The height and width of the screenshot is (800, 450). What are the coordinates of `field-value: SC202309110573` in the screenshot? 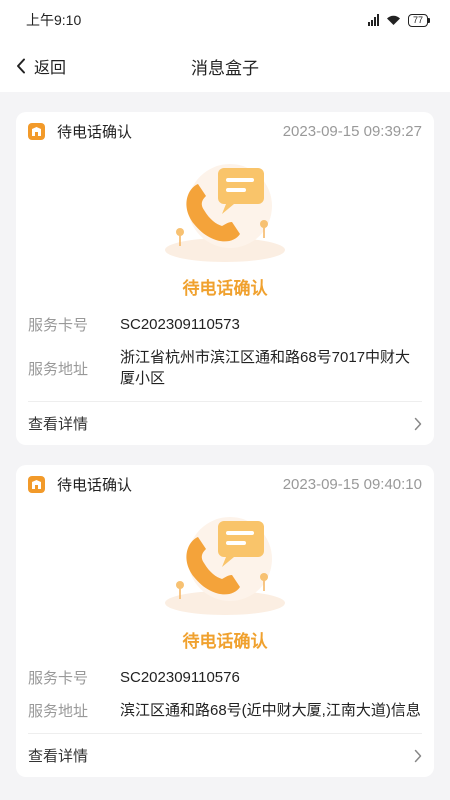 It's located at (180, 324).